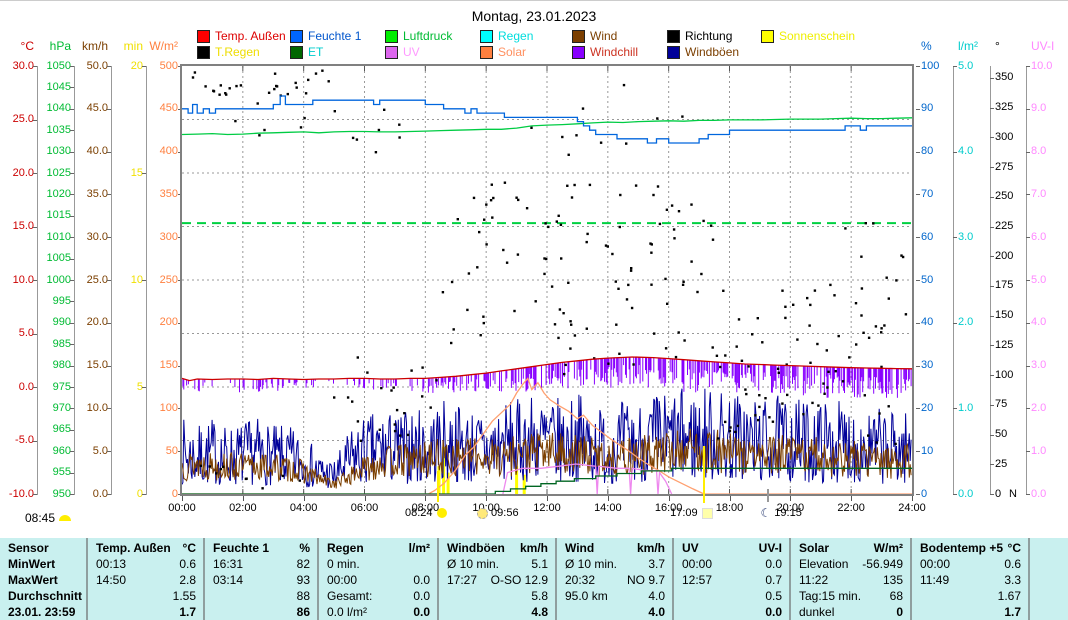 This screenshot has width=1068, height=620. What do you see at coordinates (476, 548) in the screenshot?
I see `table-group-title: Windböen` at bounding box center [476, 548].